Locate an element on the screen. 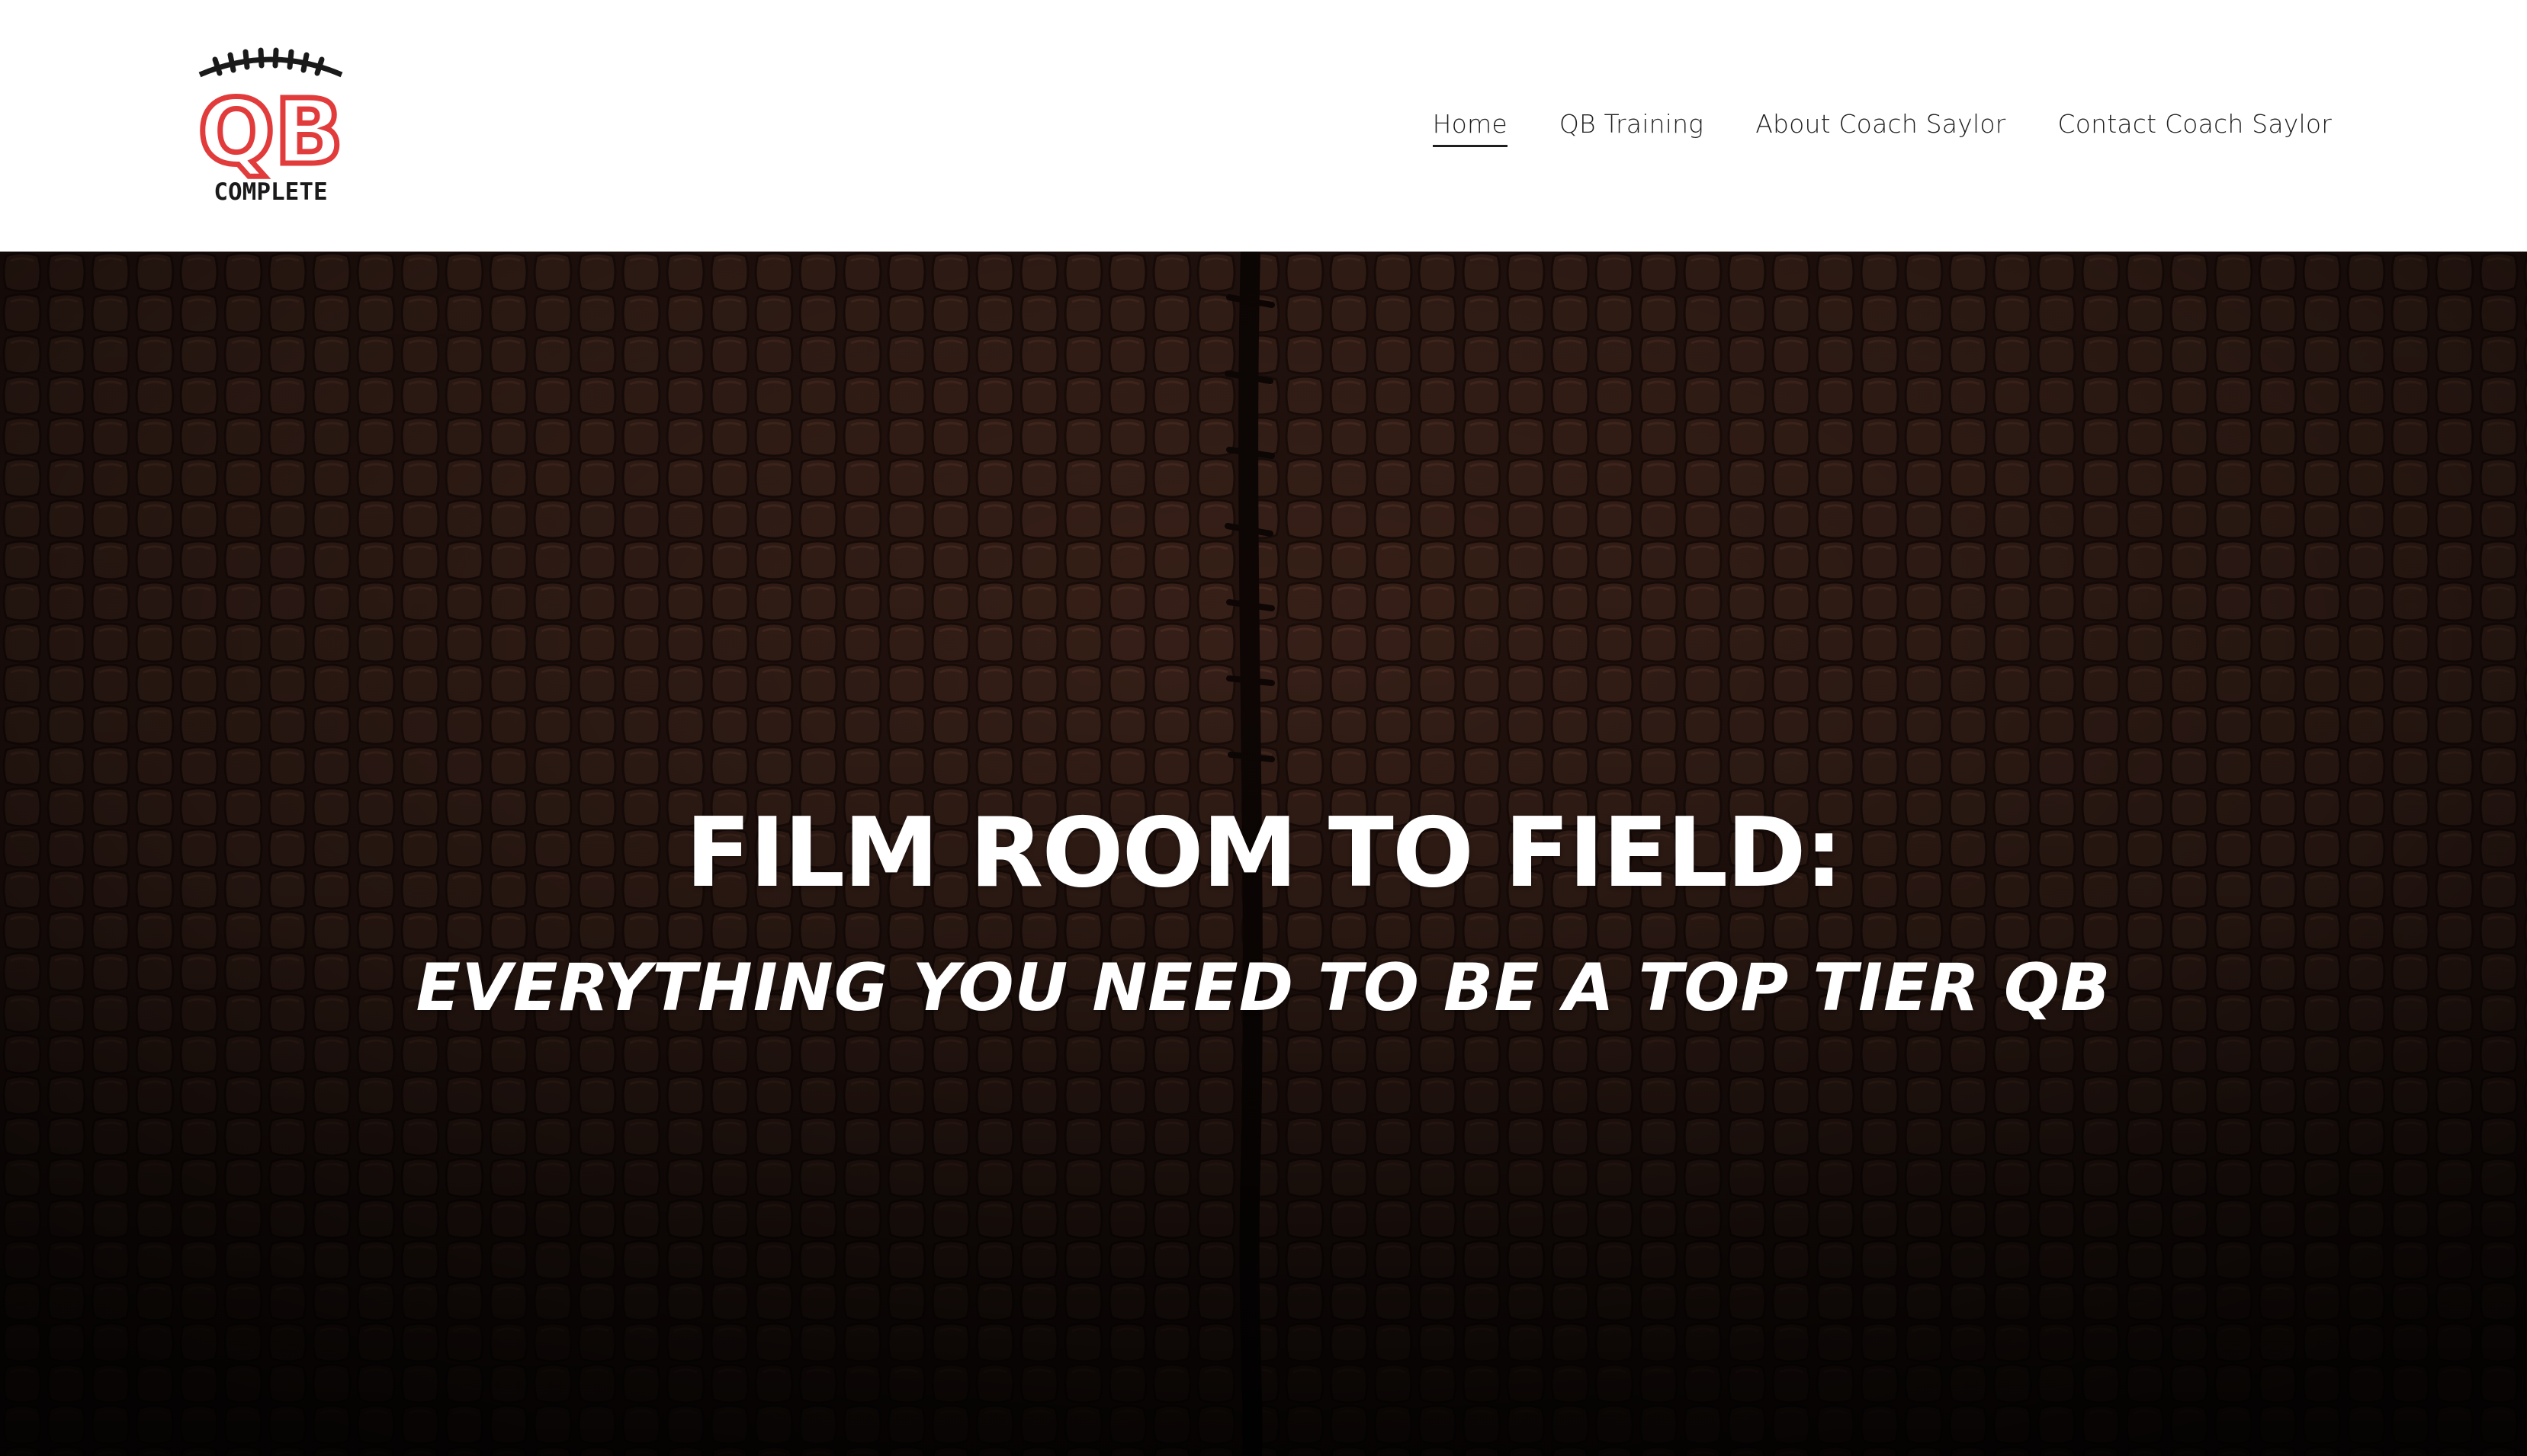  nav-item-contact-coach-saylor: Contact Coach Saylor is located at coordinates (2194, 124).